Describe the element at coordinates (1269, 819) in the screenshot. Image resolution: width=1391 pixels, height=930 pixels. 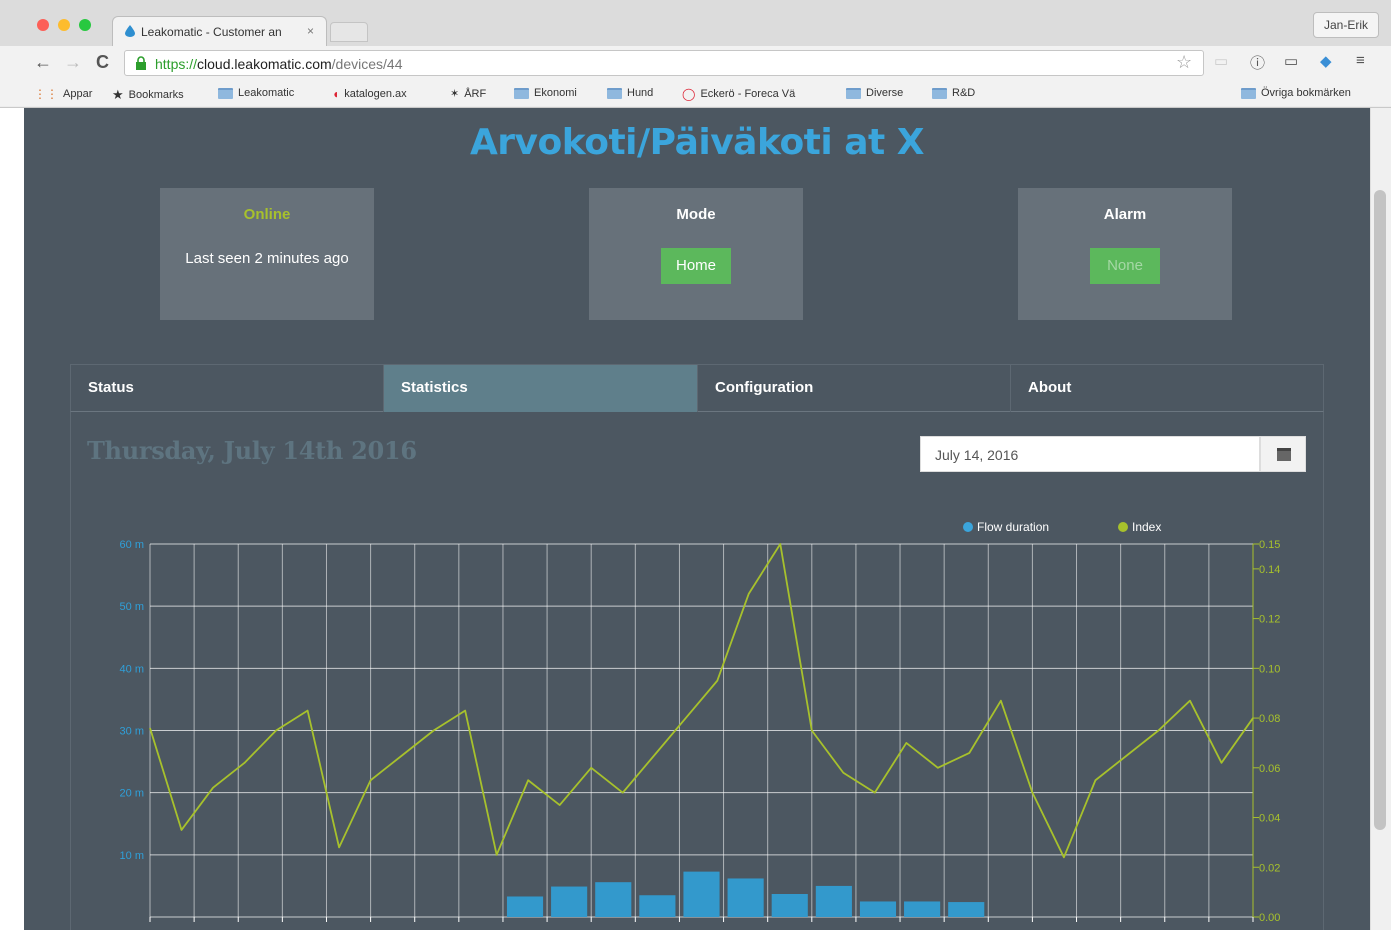
I see `y-right-tick-label: 0.04` at that location.